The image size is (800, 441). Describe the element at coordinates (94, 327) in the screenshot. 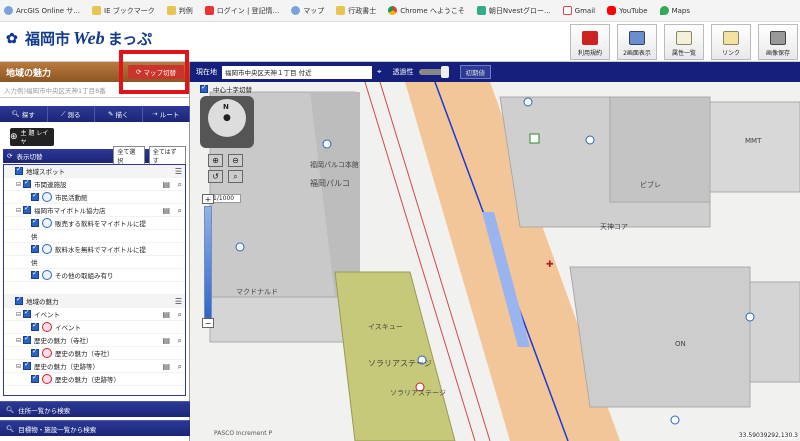

I see `layer-tree-row: イベント` at that location.